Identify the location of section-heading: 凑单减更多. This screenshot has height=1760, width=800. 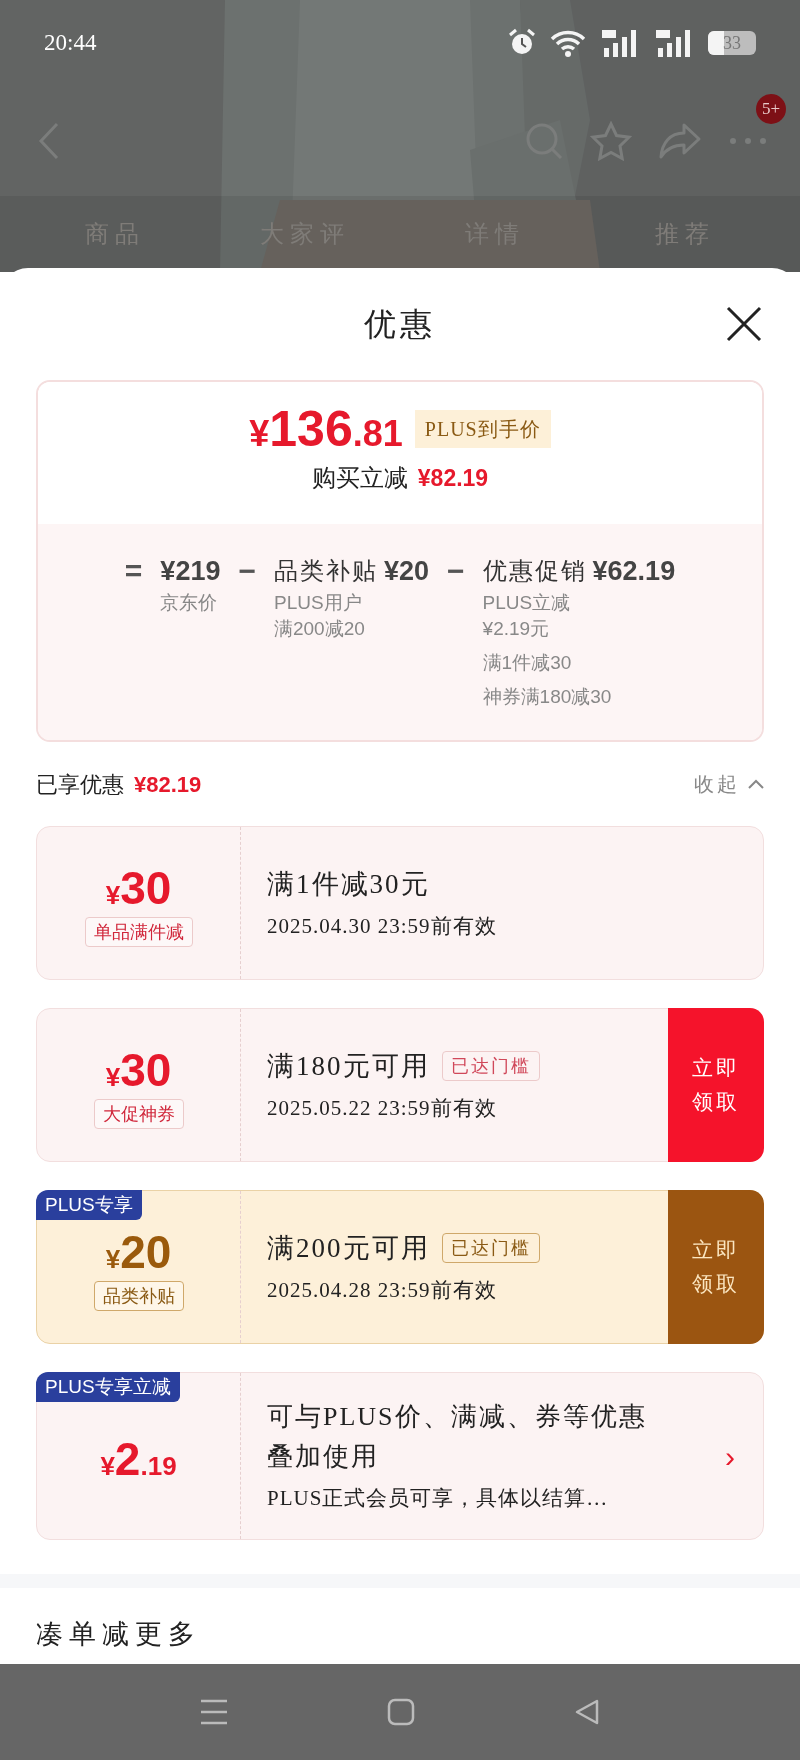
(118, 1634).